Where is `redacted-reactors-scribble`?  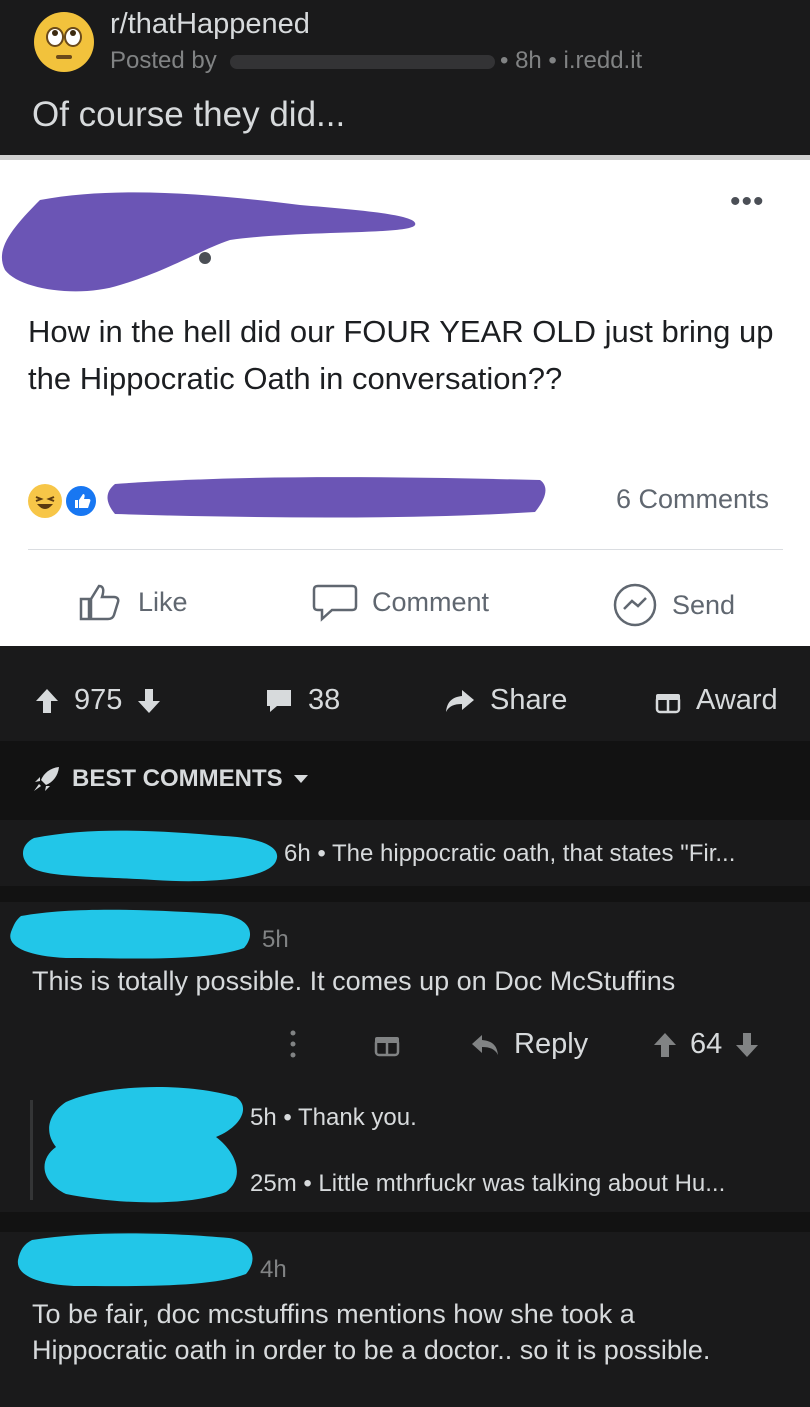
redacted-reactors-scribble is located at coordinates (326, 497).